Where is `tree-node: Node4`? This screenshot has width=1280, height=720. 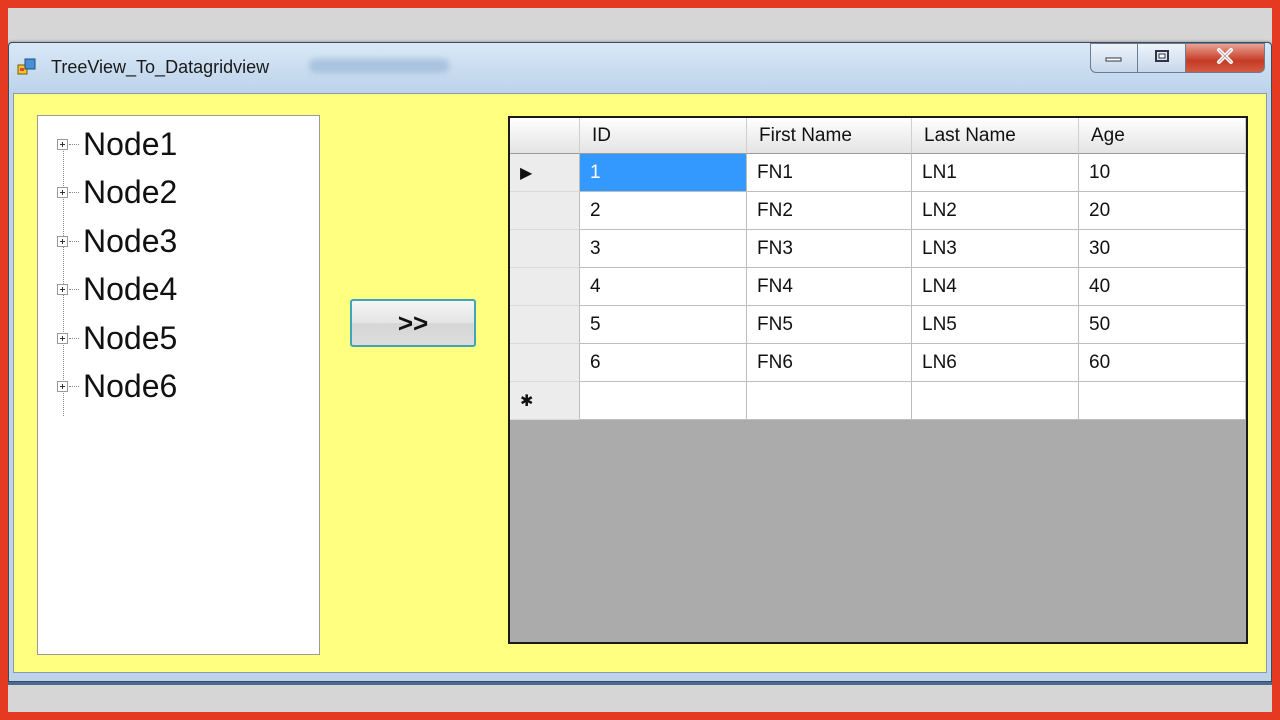 tree-node: Node4 is located at coordinates (115, 290).